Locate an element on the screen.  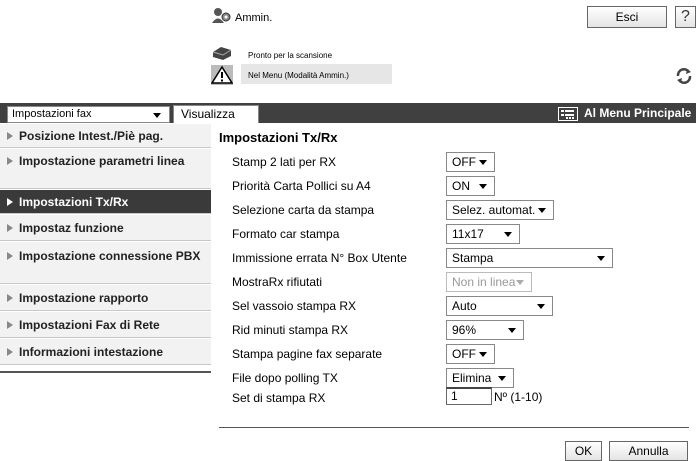
inch-paper-priority-select: ON is located at coordinates (470, 186).